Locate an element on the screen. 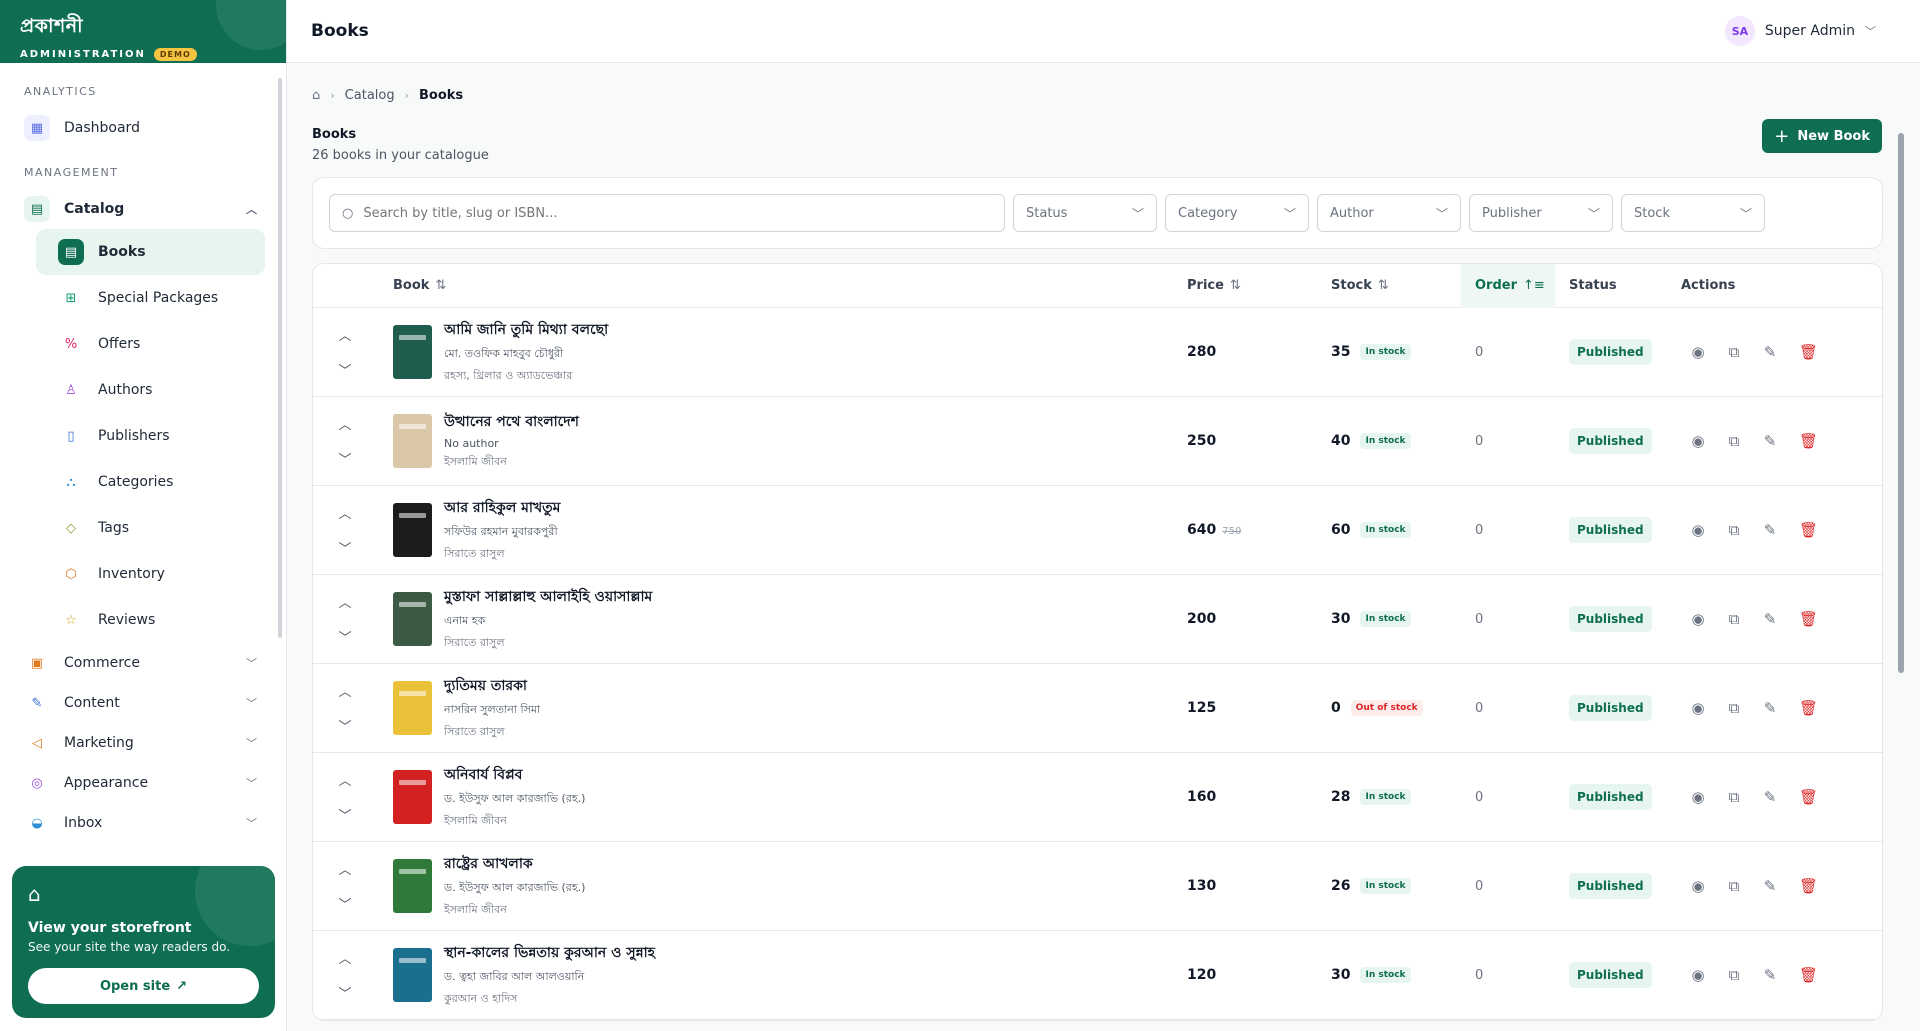 The image size is (1920, 1031). sidebar-item-content: ✎ Content ﹀ is located at coordinates (143, 703).